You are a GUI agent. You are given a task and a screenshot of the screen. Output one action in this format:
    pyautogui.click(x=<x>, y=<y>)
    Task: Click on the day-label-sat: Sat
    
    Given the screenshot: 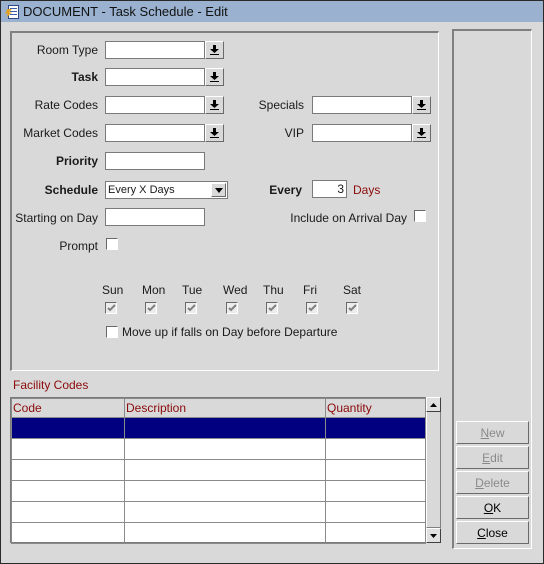 What is the action you would take?
    pyautogui.click(x=352, y=290)
    